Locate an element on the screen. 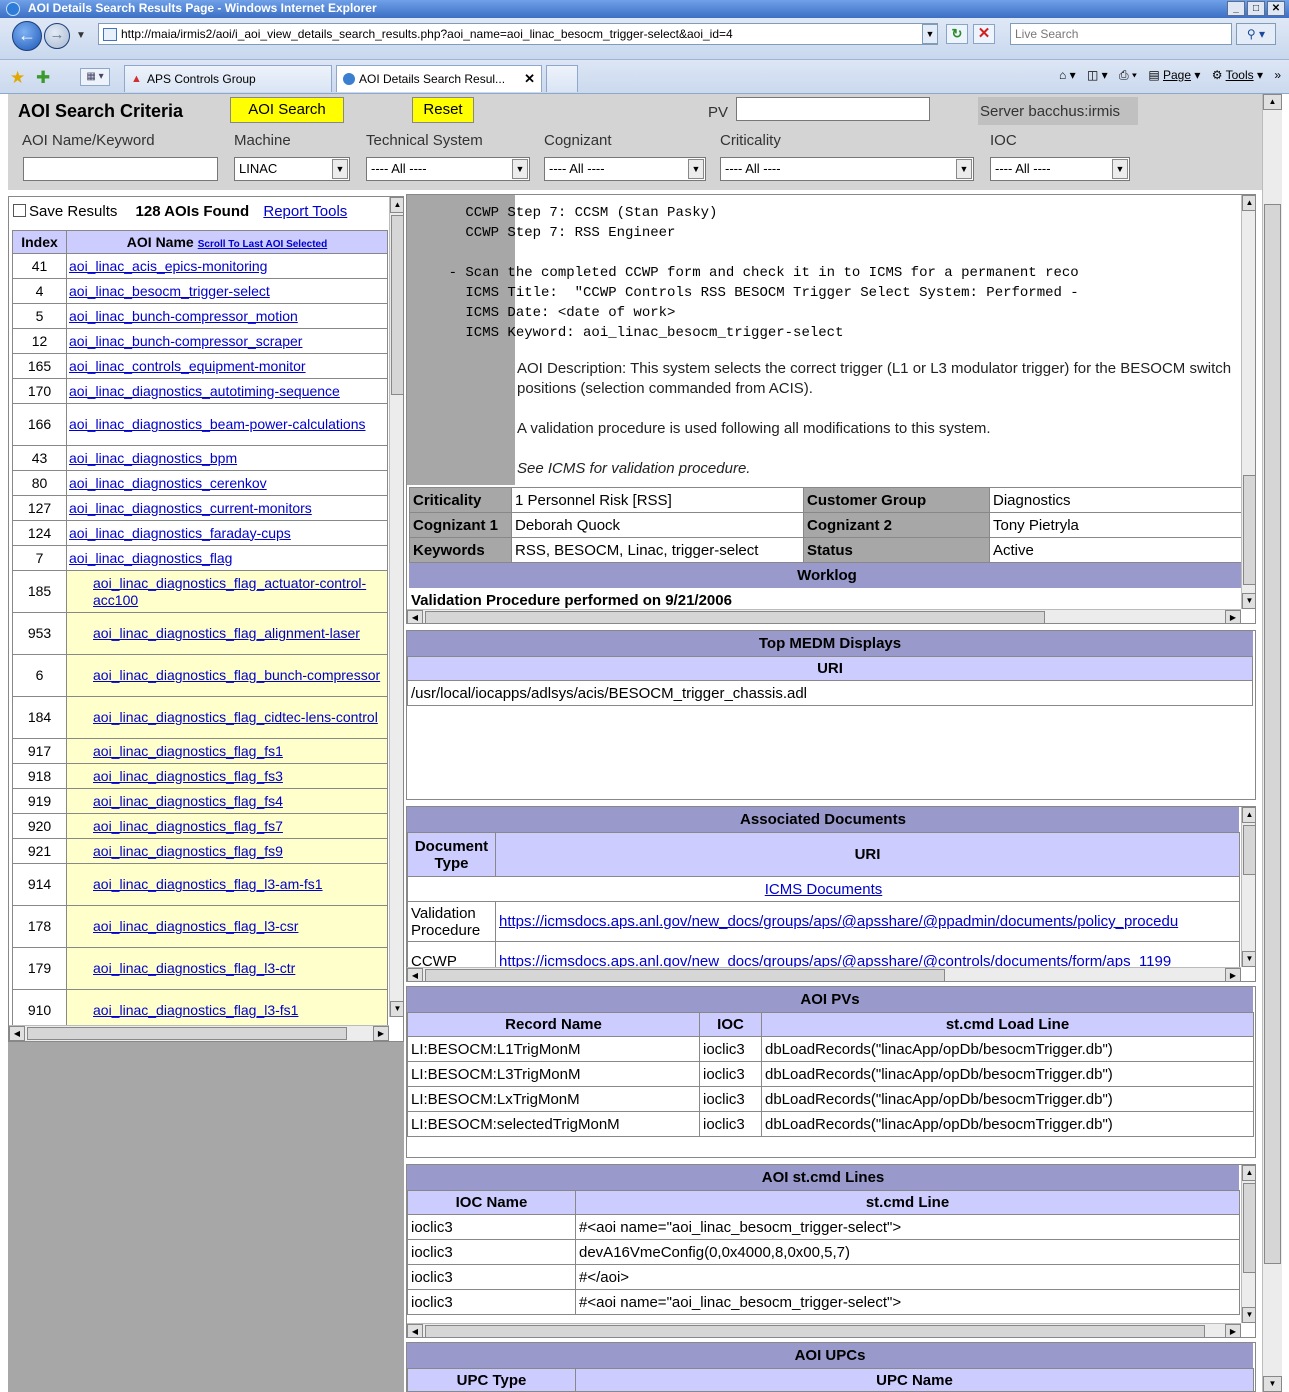  stcmd-vertical-scrollbar: ▲ ▼ is located at coordinates (1248, 1244).